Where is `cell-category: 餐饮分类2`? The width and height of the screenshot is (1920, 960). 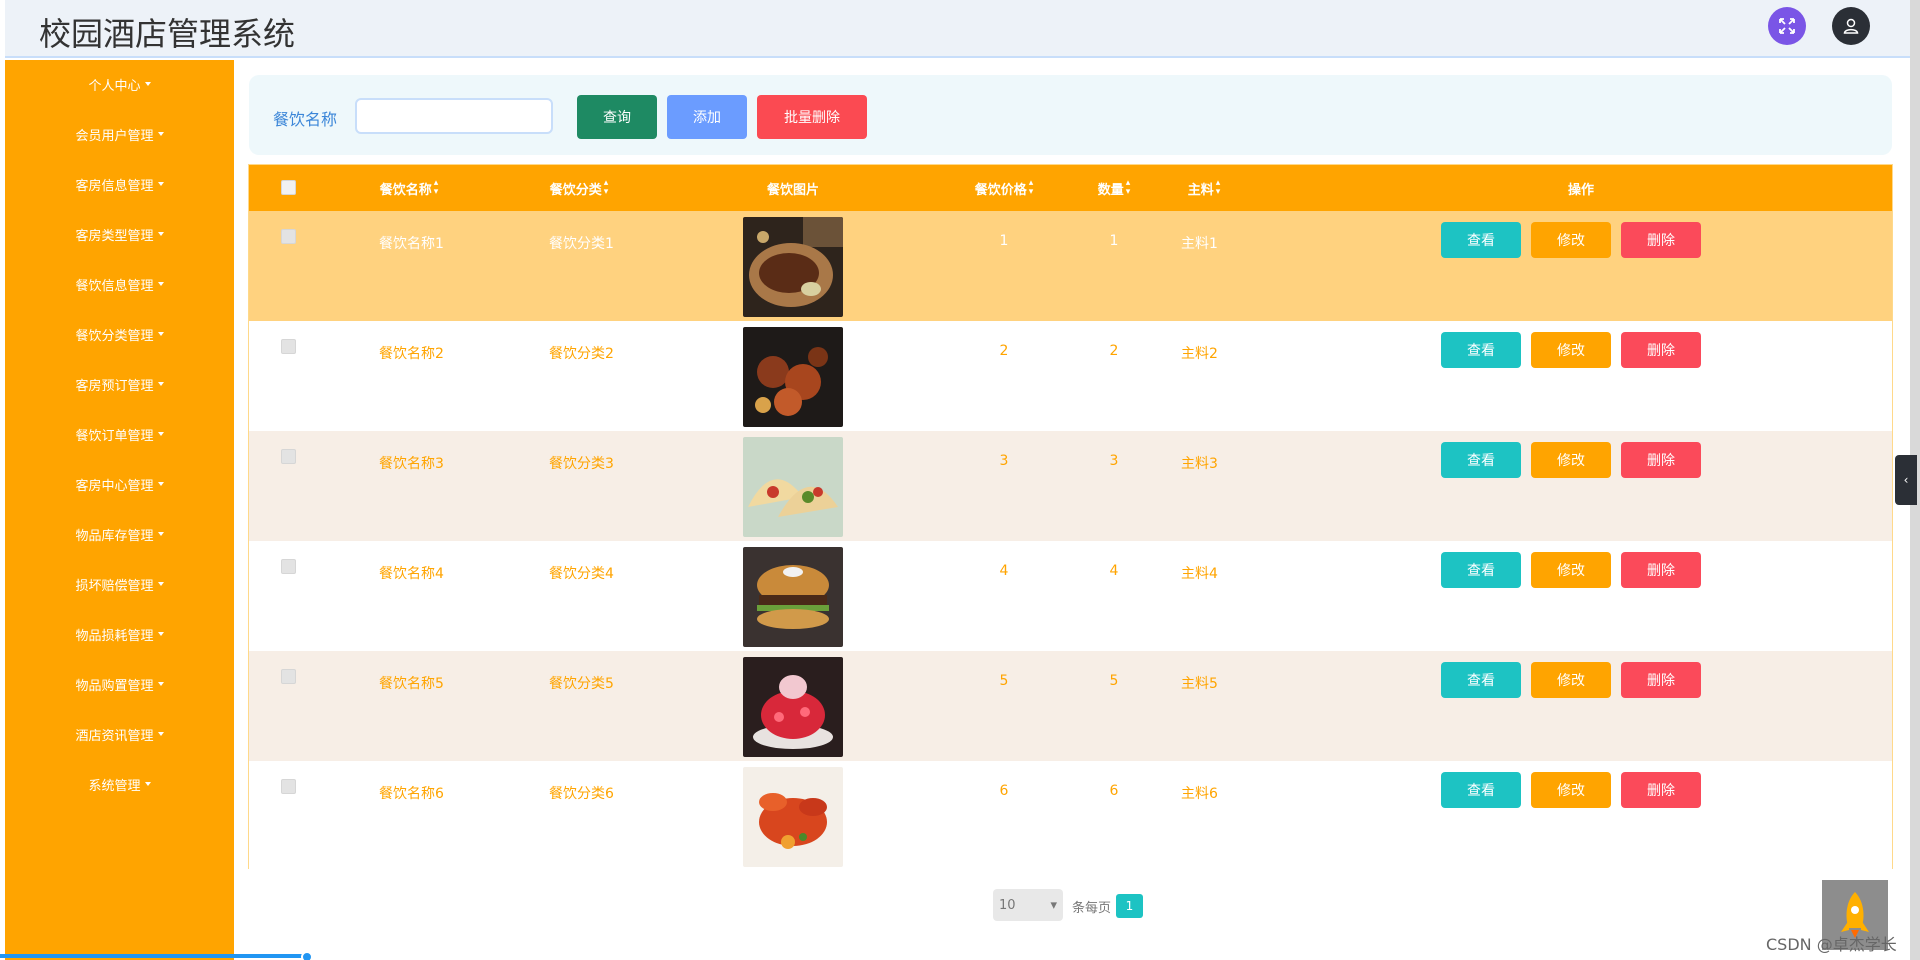
cell-category: 餐饮分类2 is located at coordinates (581, 354).